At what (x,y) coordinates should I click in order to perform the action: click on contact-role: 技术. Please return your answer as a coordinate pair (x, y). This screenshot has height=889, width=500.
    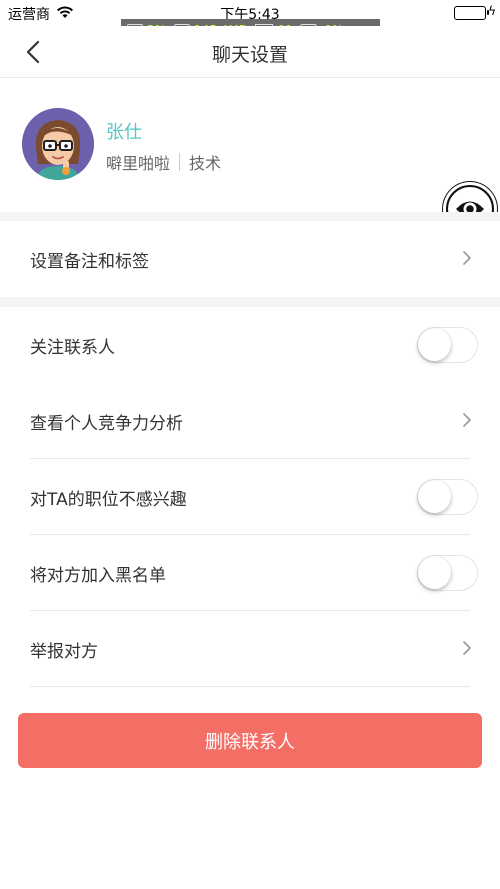
    Looking at the image, I should click on (205, 163).